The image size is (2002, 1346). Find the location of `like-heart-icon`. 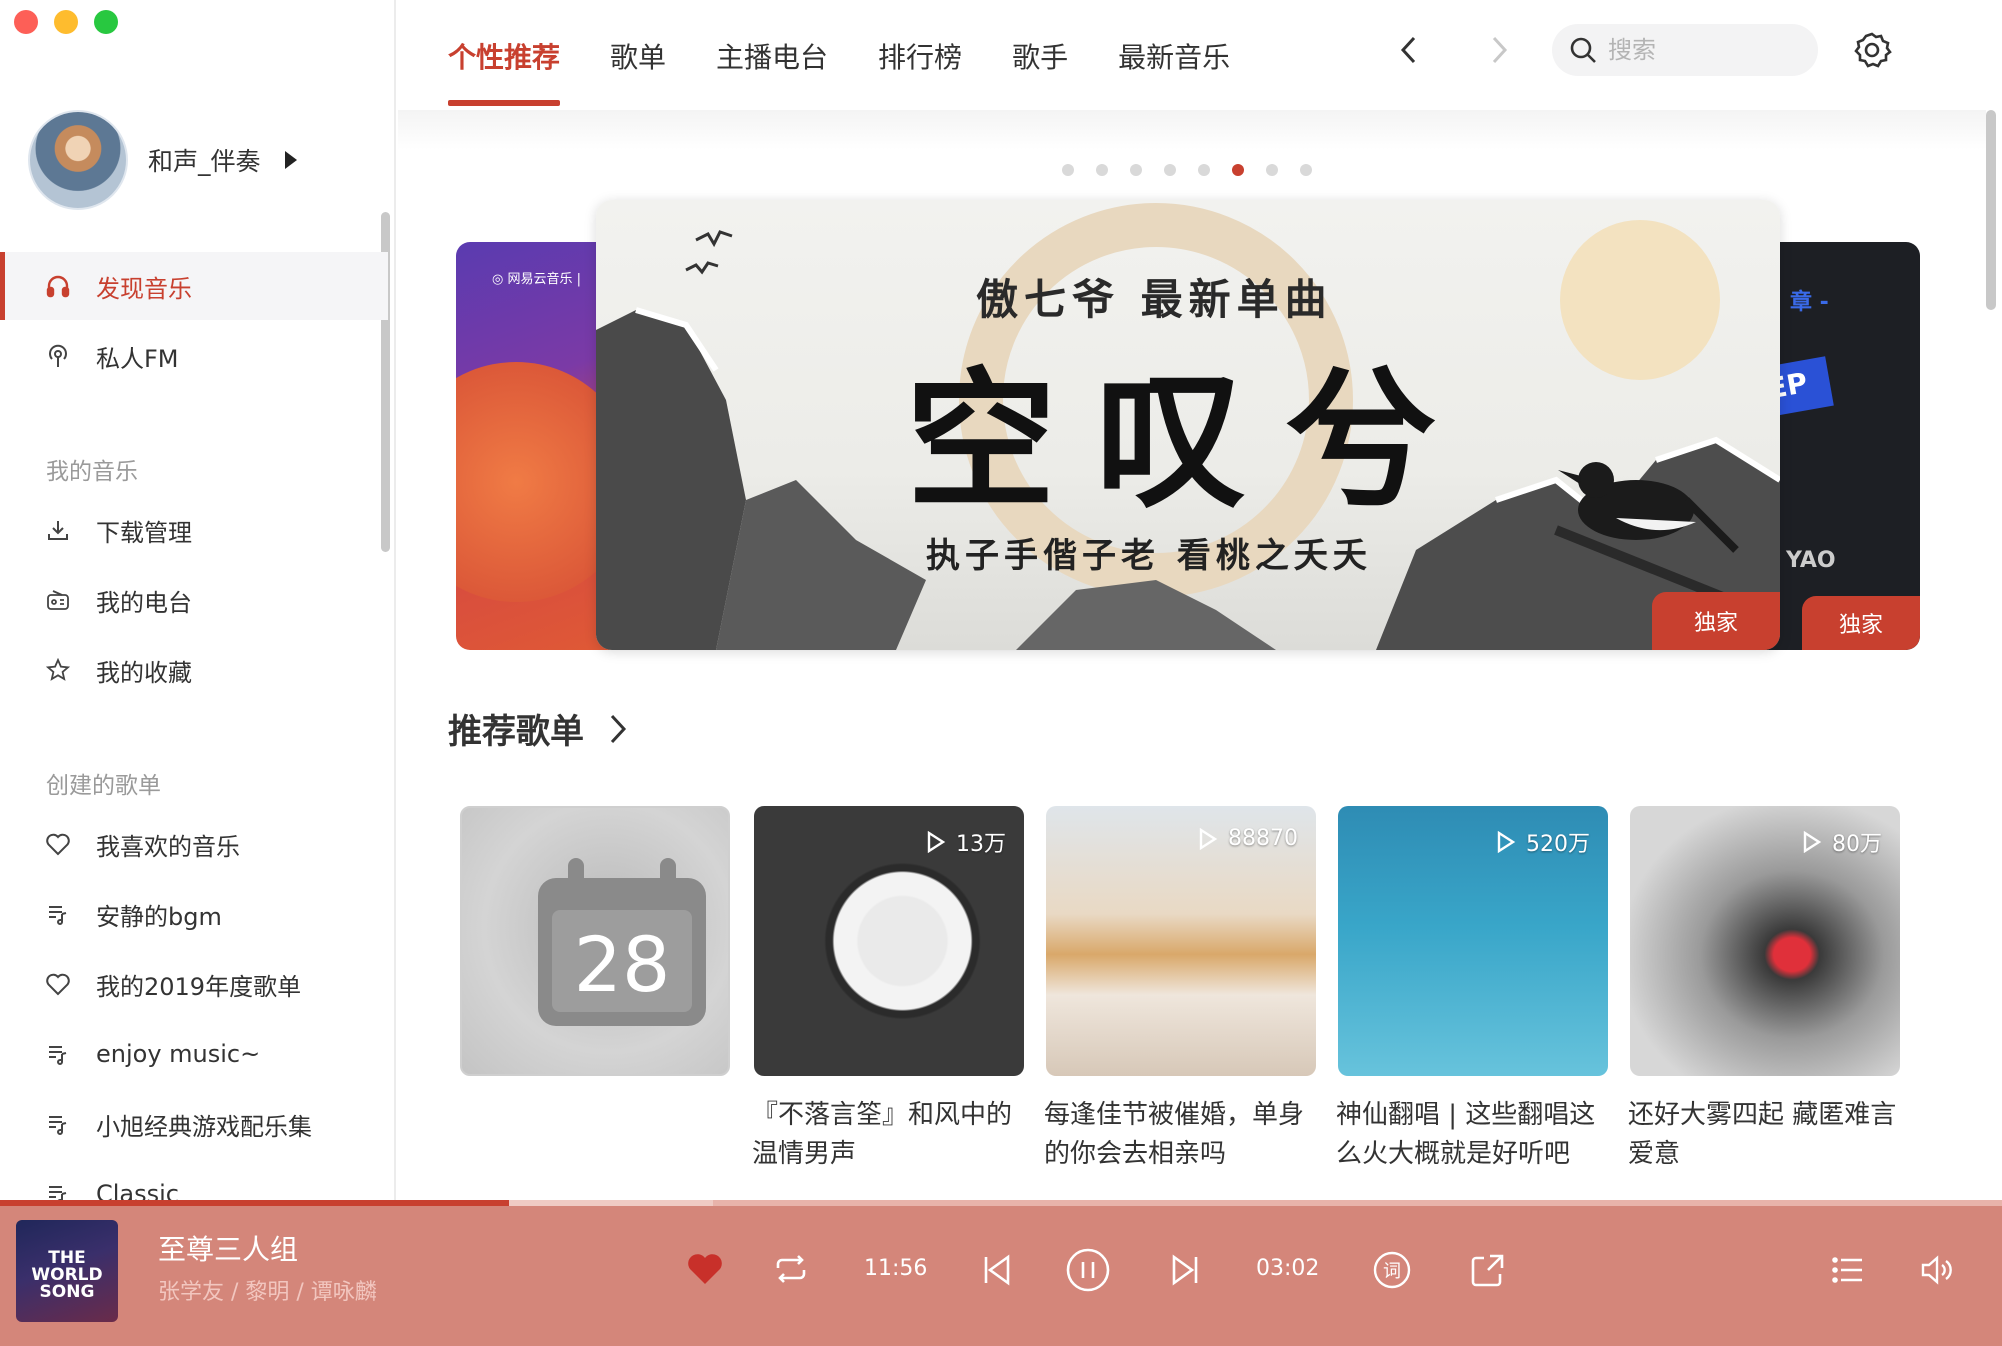

like-heart-icon is located at coordinates (705, 1269).